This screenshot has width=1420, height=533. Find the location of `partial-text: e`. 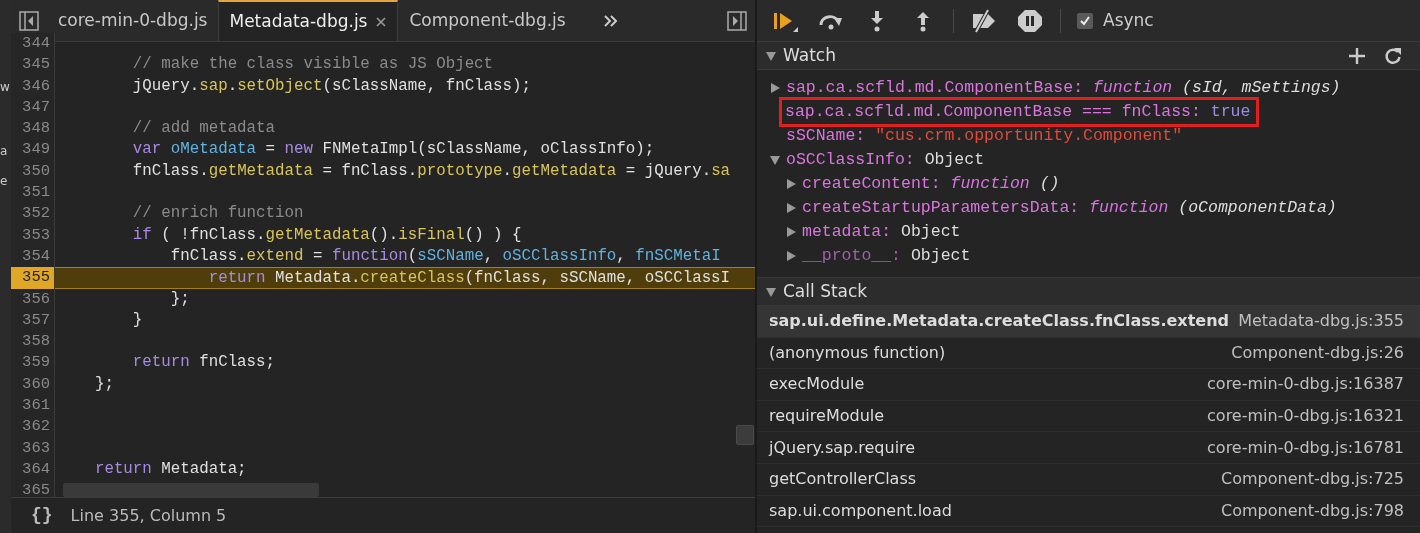

partial-text: e is located at coordinates (4, 181).